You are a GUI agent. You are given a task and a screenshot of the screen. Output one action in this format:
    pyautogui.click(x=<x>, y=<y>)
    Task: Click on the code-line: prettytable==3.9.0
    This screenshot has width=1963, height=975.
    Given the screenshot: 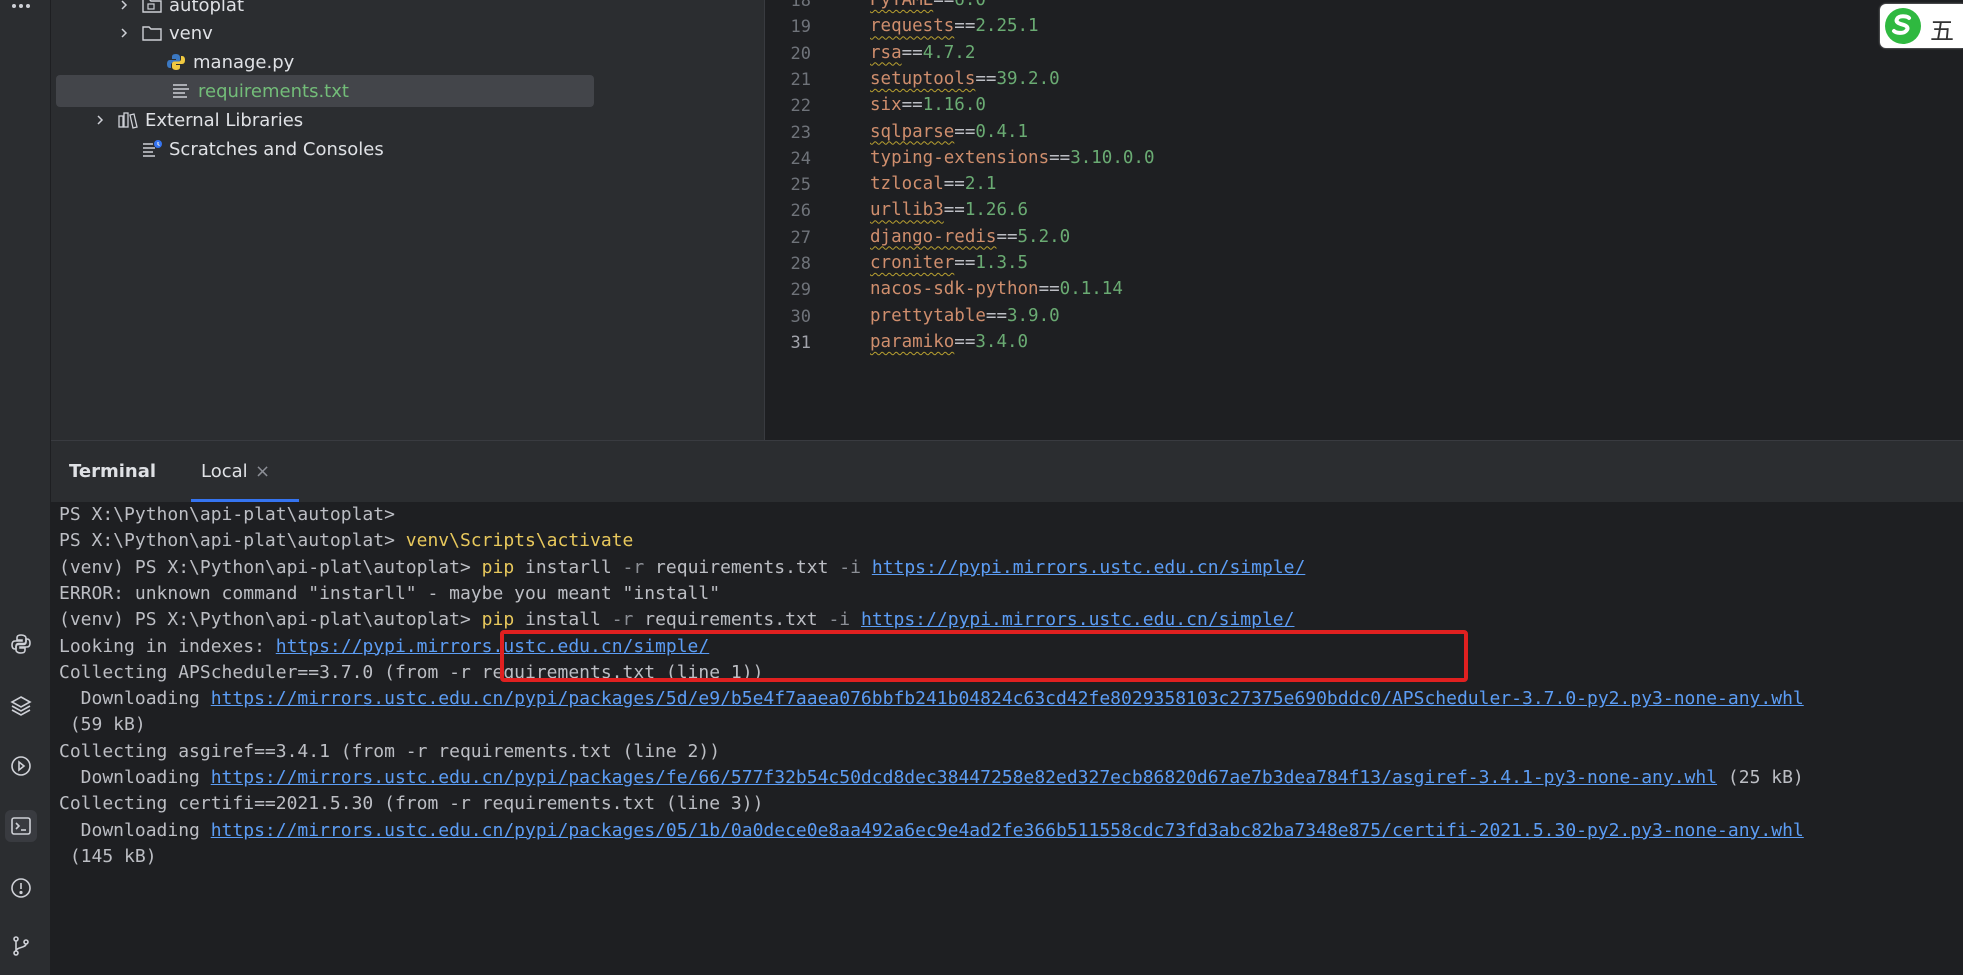 What is the action you would take?
    pyautogui.click(x=965, y=316)
    